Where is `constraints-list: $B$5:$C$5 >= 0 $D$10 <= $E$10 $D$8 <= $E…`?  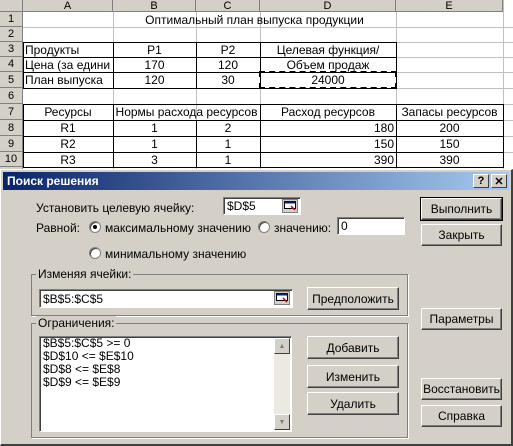 constraints-list: $B$5:$C$5 >= 0 $D$10 <= $E$10 $D$8 <= $E… is located at coordinates (165, 384).